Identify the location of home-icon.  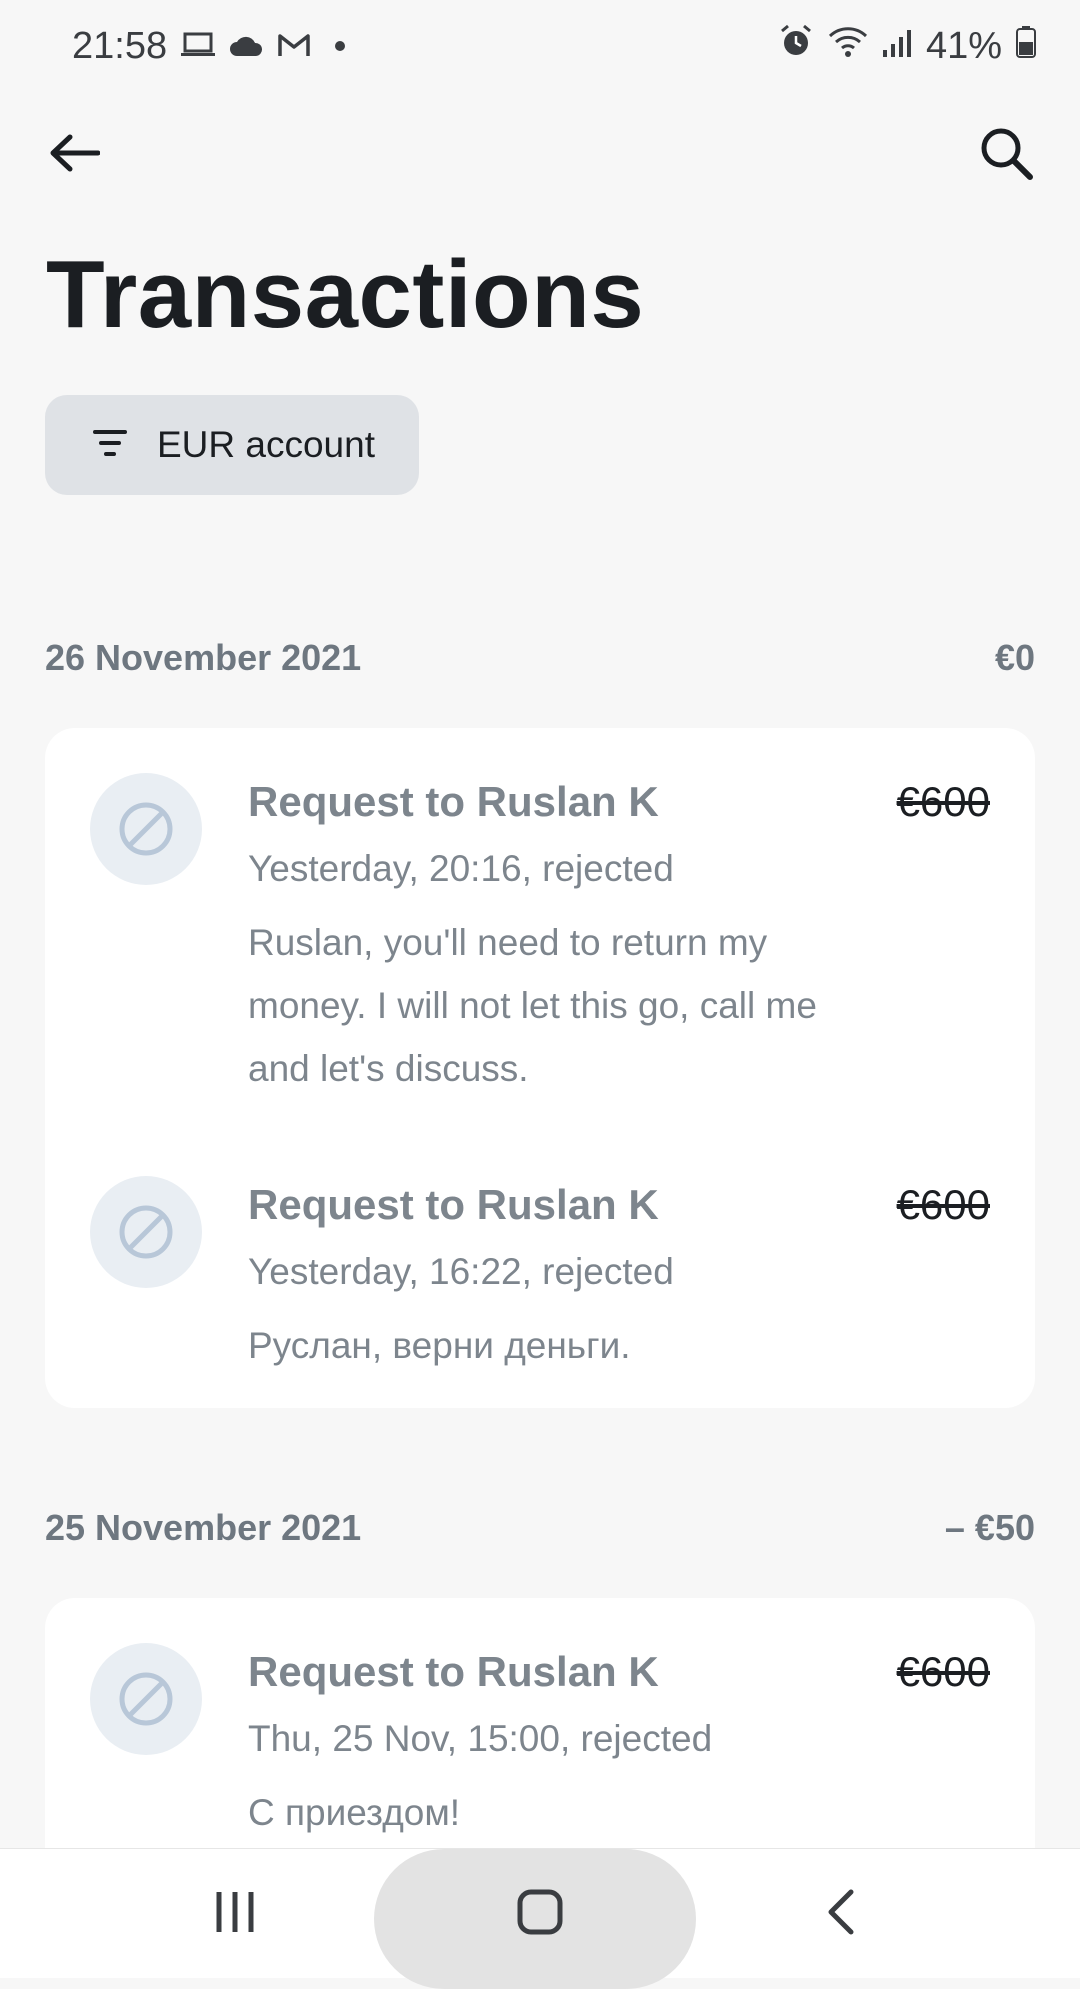
(540, 1914).